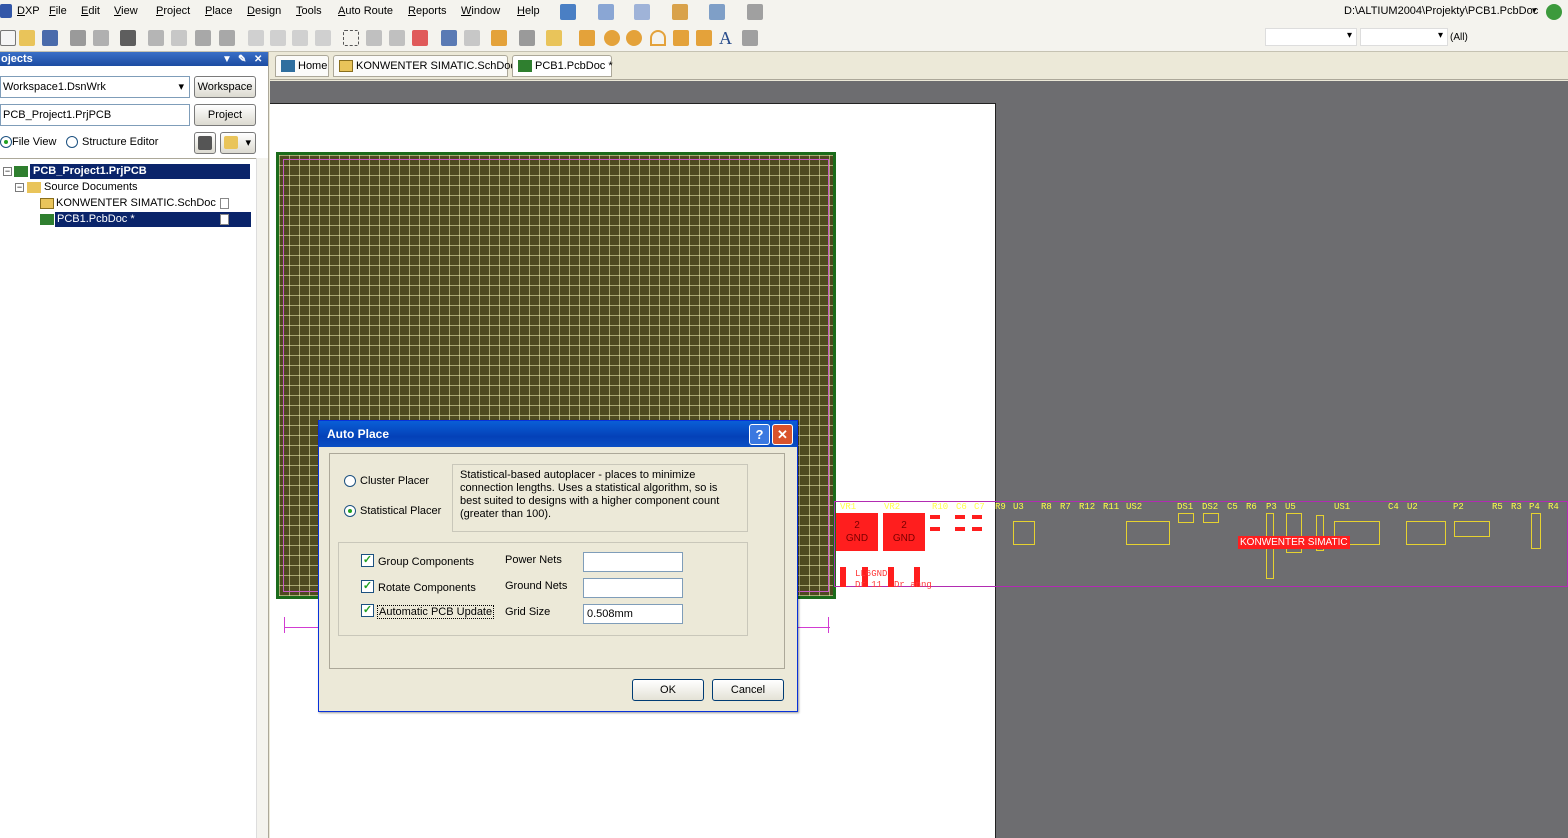 This screenshot has width=1568, height=838. I want to click on menu-place: Place, so click(219, 11).